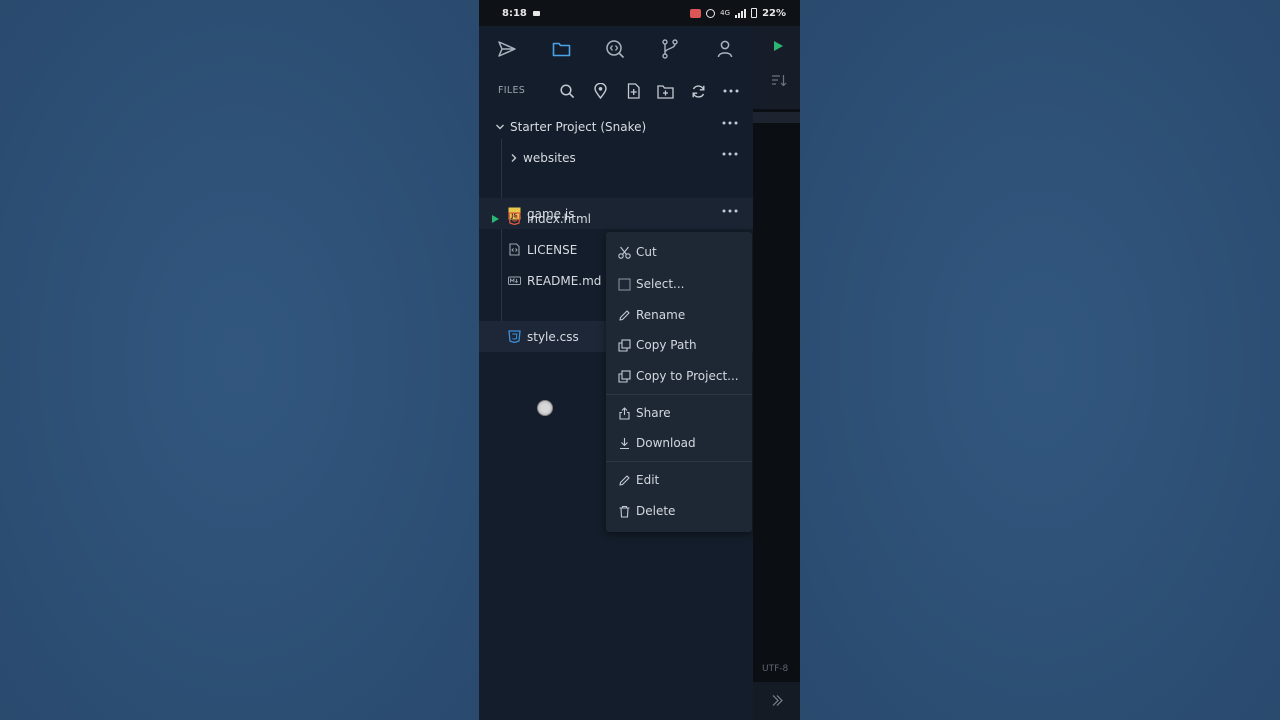 The image size is (1280, 720). What do you see at coordinates (514, 13) in the screenshot?
I see `status-time: 8:18` at bounding box center [514, 13].